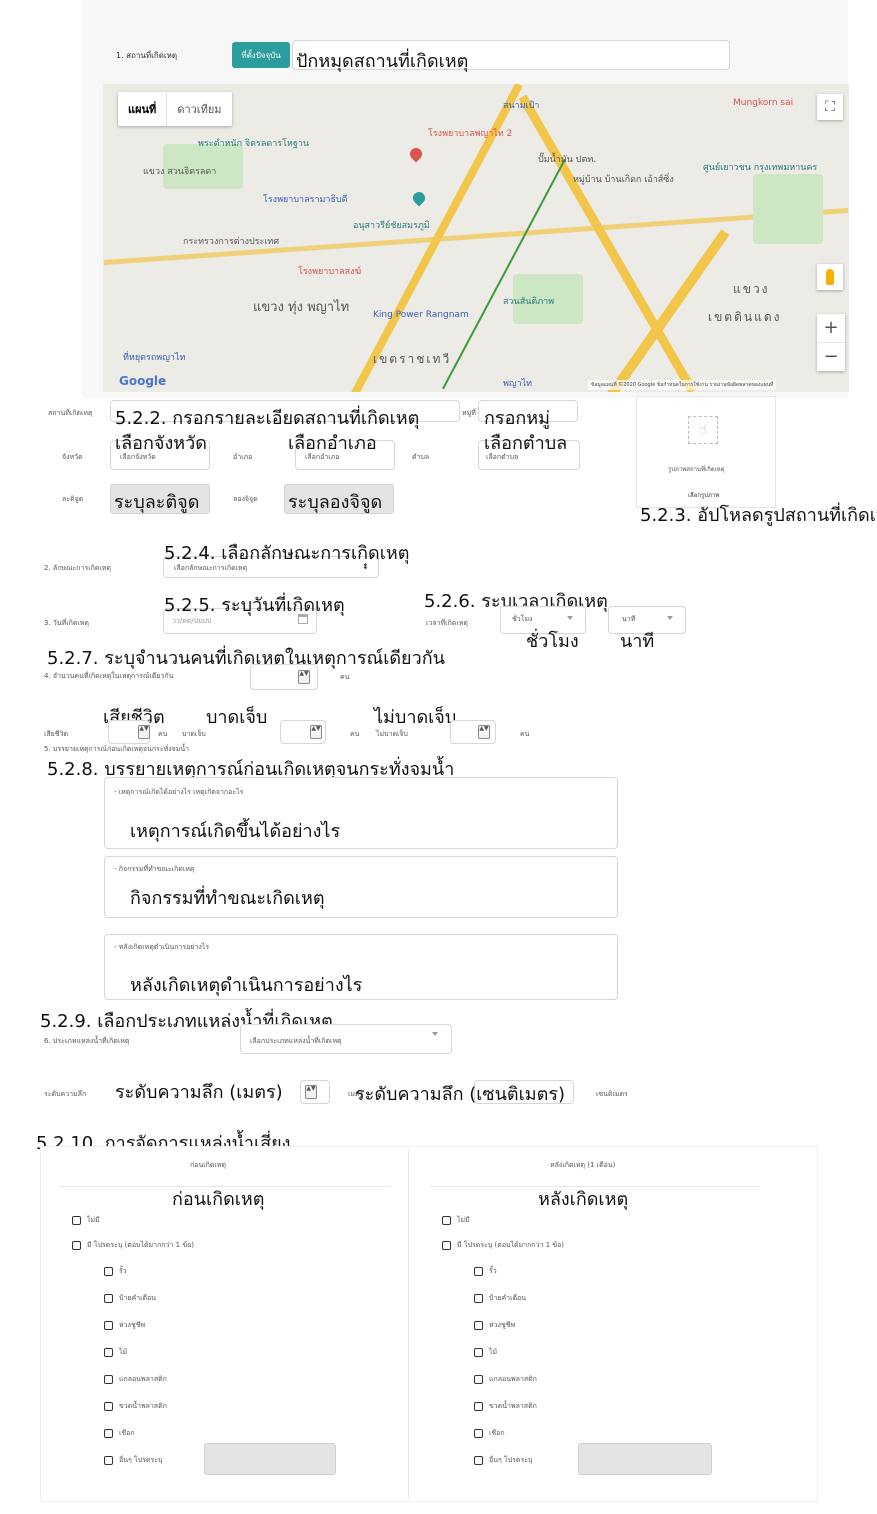 The height and width of the screenshot is (1514, 877). Describe the element at coordinates (415, 717) in the screenshot. I see `uninjured-annotation: ไม่บาดเจ็บ` at that location.